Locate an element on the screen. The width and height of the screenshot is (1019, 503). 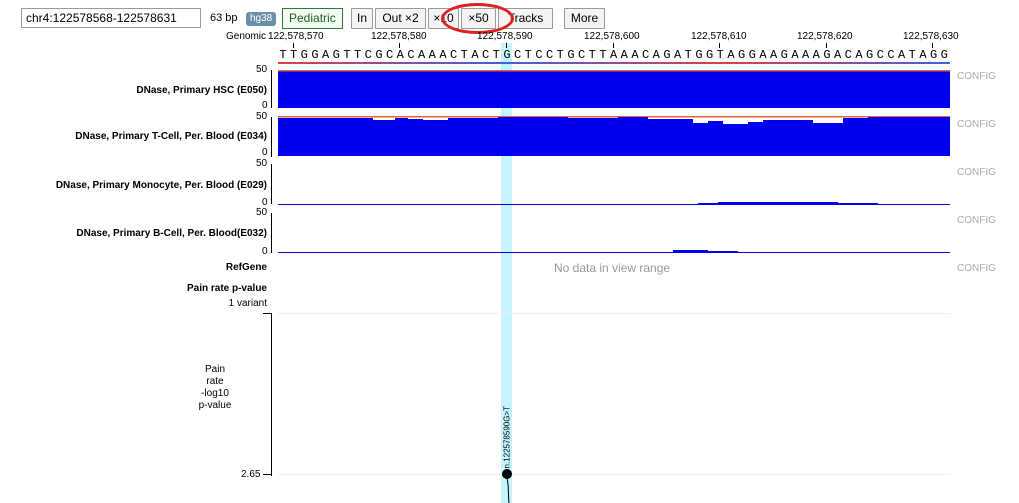
genome-badge: hg38 is located at coordinates (261, 19).